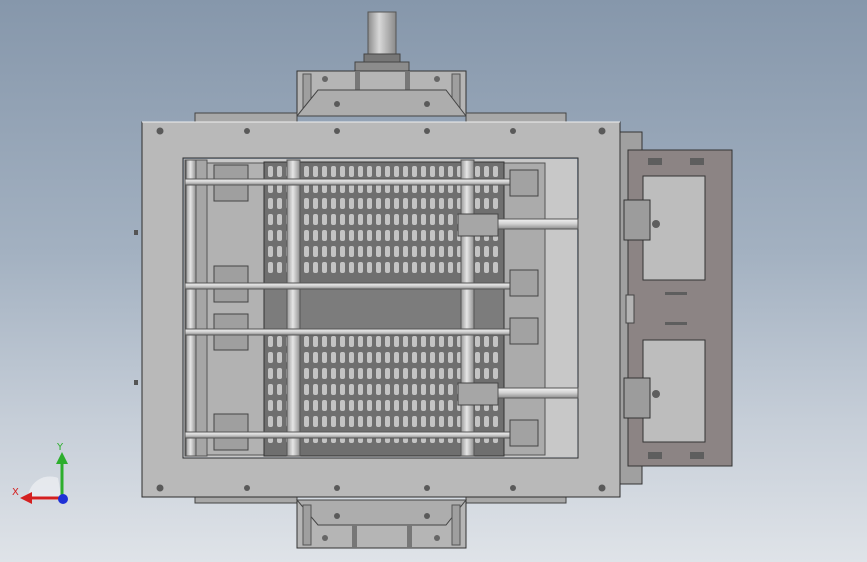  What do you see at coordinates (26, 498) in the screenshot?
I see `x-axis-arrow` at bounding box center [26, 498].